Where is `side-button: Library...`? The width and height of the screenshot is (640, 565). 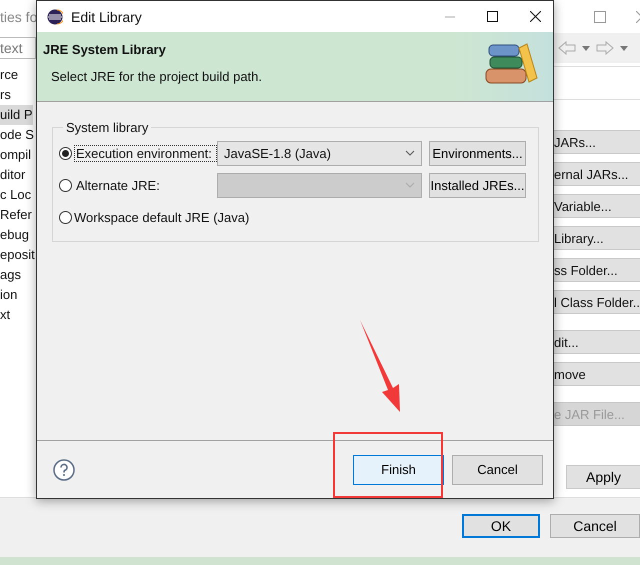 side-button: Library... is located at coordinates (596, 238).